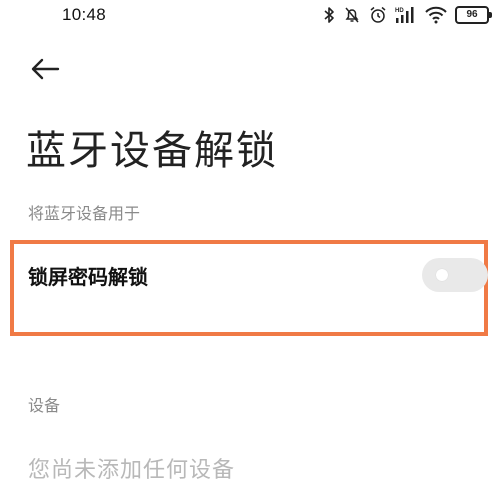 The height and width of the screenshot is (490, 499). What do you see at coordinates (442, 275) in the screenshot?
I see `toggle-knob` at bounding box center [442, 275].